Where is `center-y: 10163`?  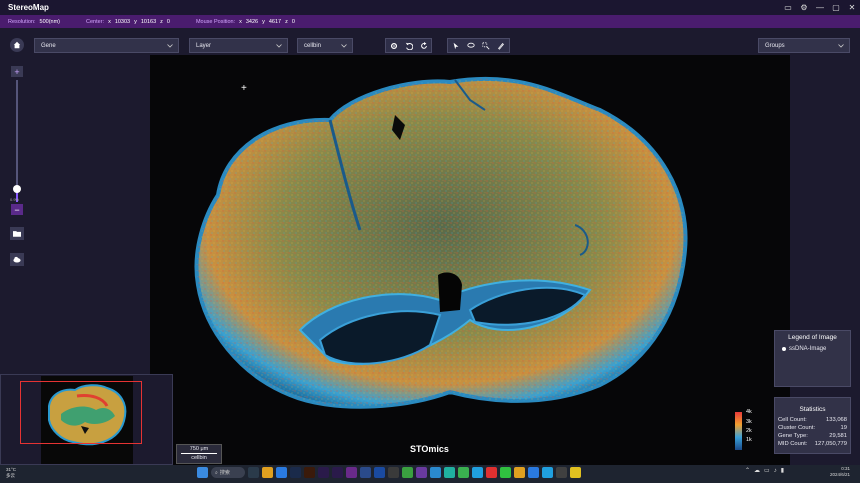 center-y: 10163 is located at coordinates (148, 21).